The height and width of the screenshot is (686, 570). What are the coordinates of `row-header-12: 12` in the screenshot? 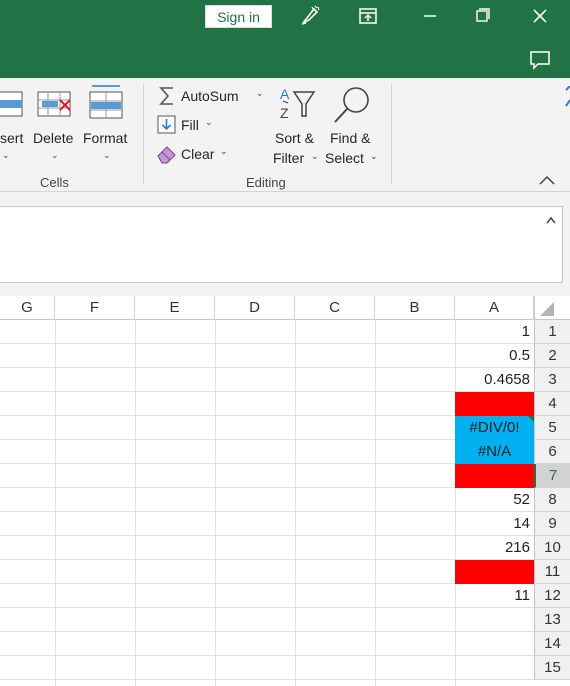 It's located at (552, 596).